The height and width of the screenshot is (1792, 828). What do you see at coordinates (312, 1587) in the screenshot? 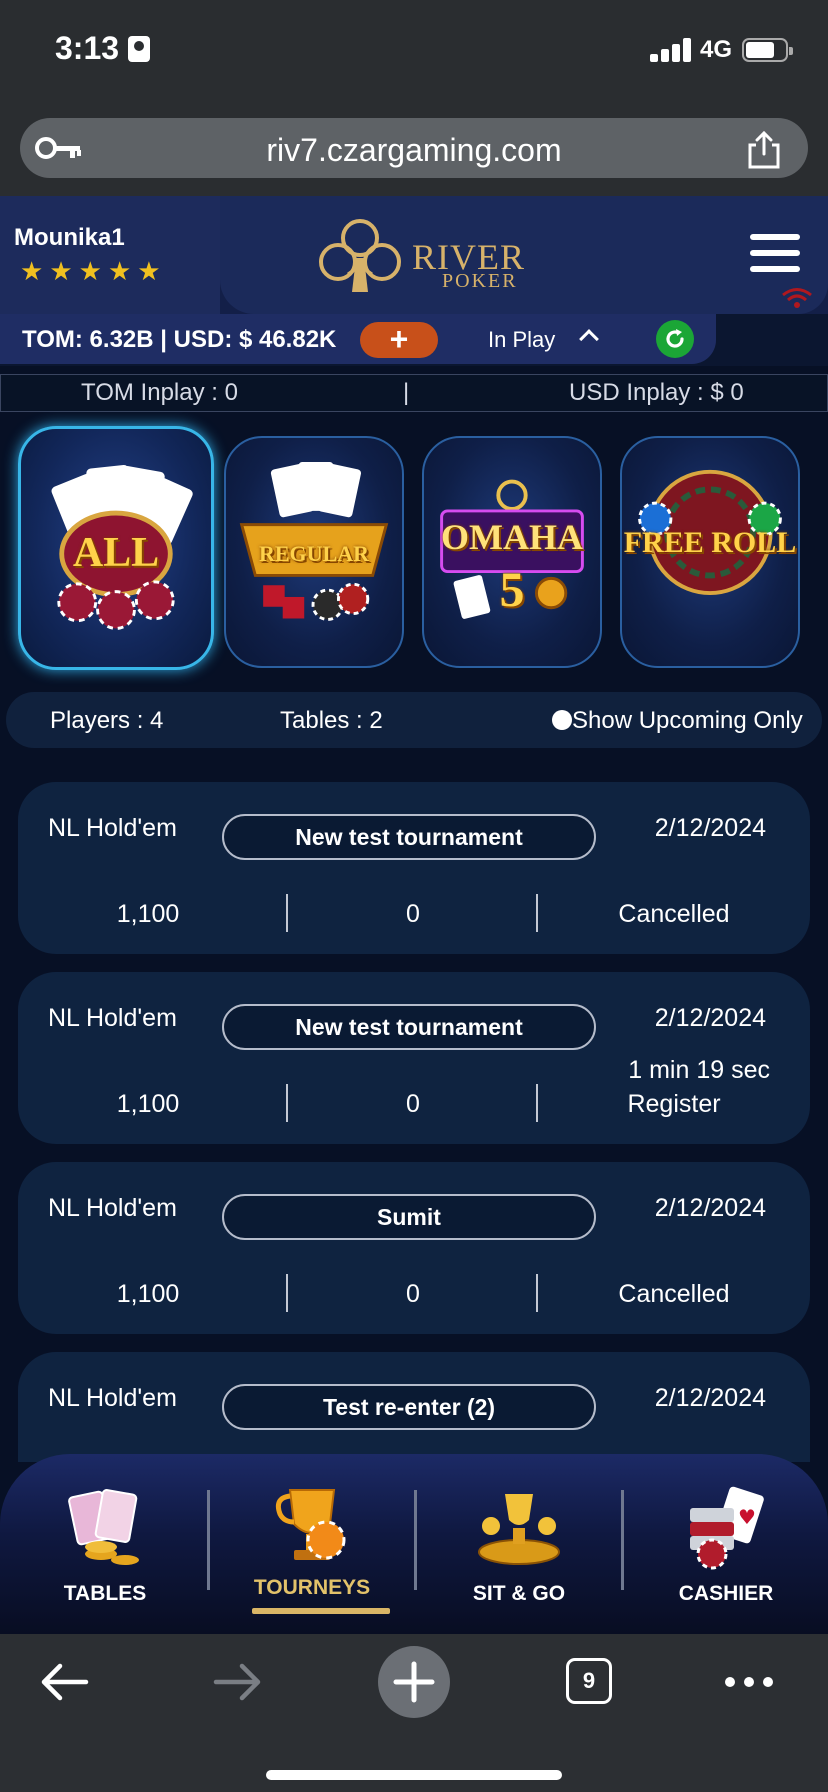
I see `nav-label: TOURNEYS` at bounding box center [312, 1587].